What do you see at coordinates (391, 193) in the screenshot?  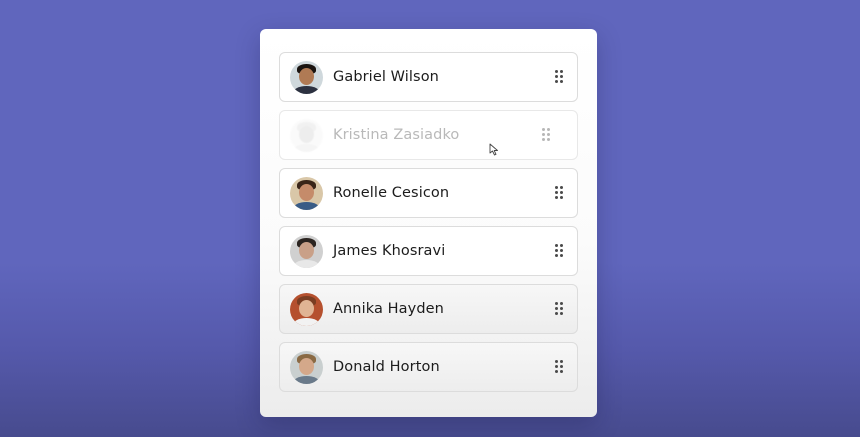 I see `list-item-name: Ronelle Cesicon` at bounding box center [391, 193].